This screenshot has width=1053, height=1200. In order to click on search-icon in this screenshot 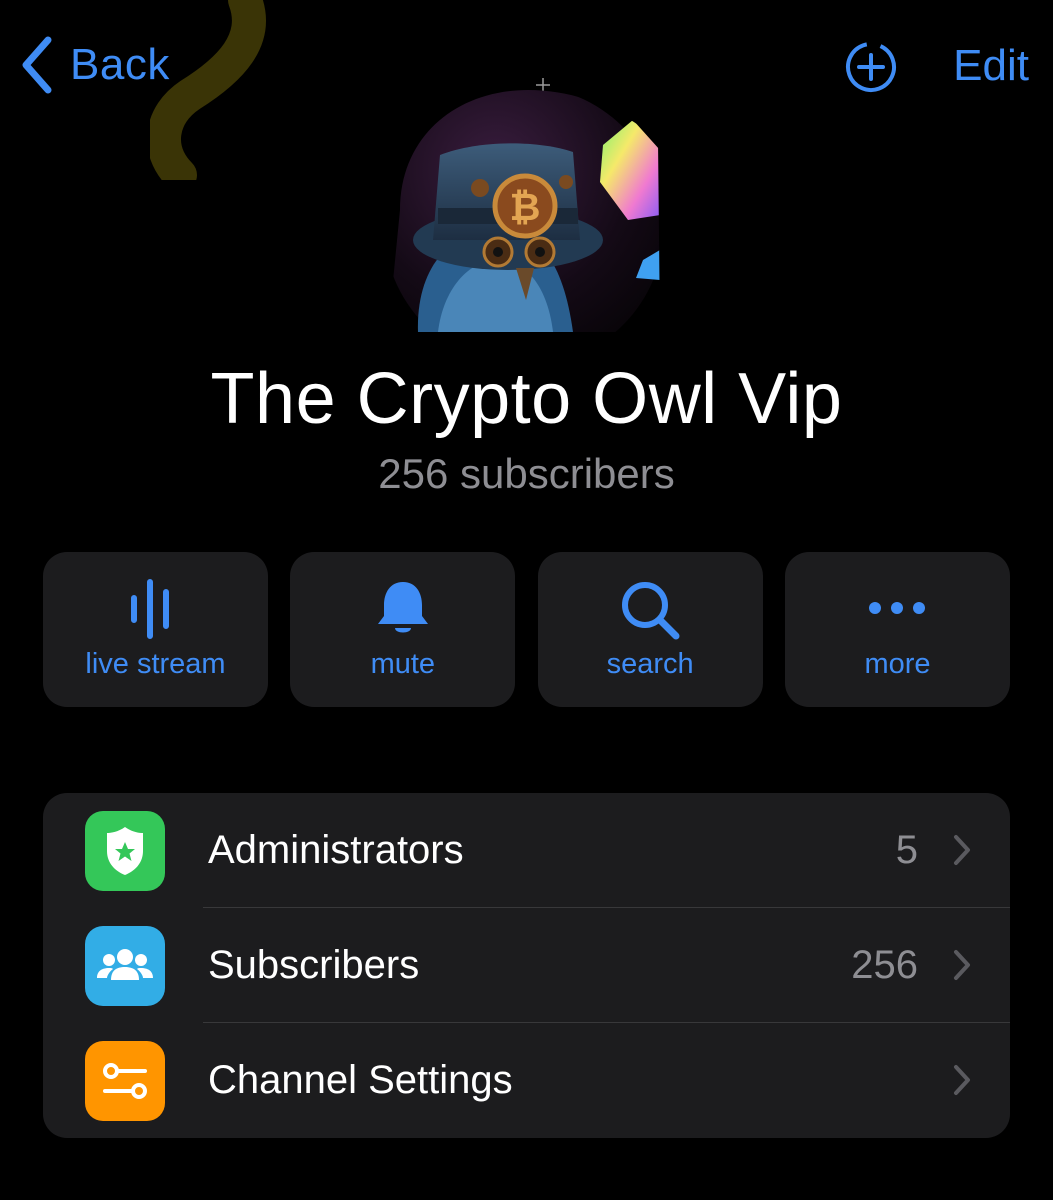, I will do `click(651, 611)`.